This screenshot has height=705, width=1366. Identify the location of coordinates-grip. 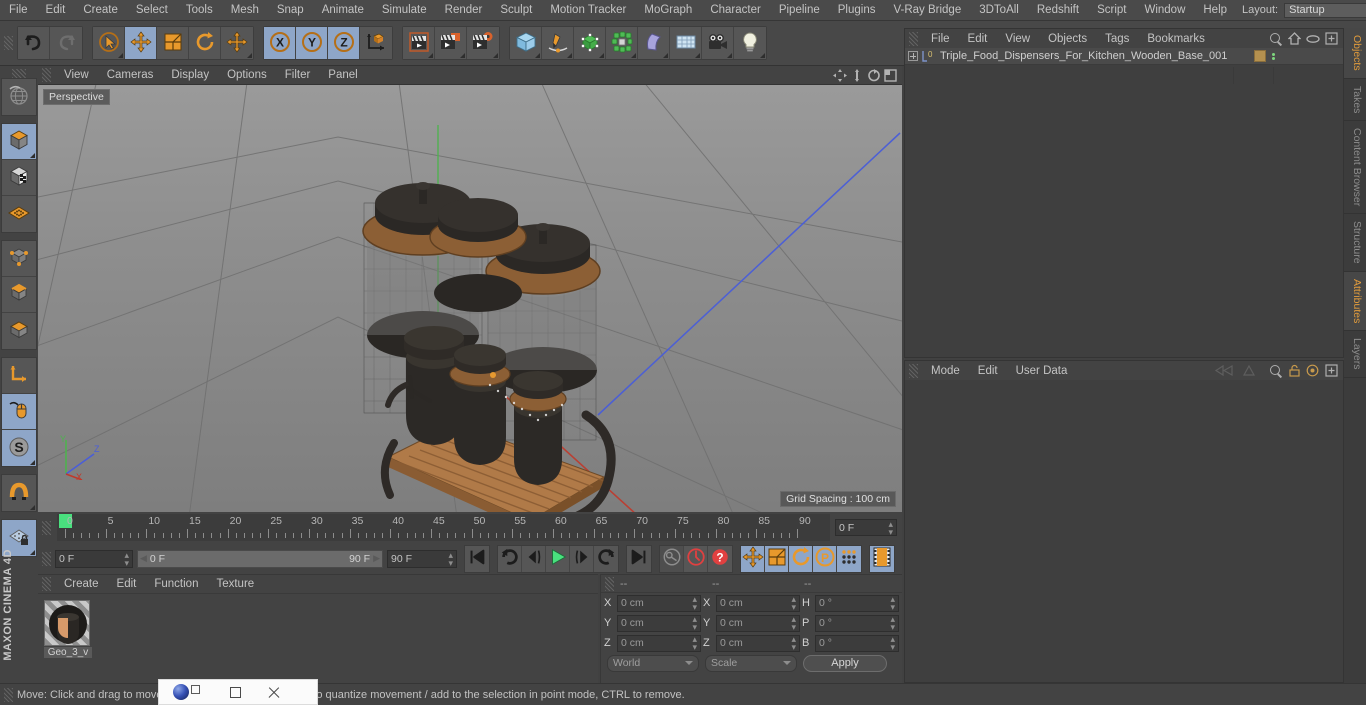
(609, 583).